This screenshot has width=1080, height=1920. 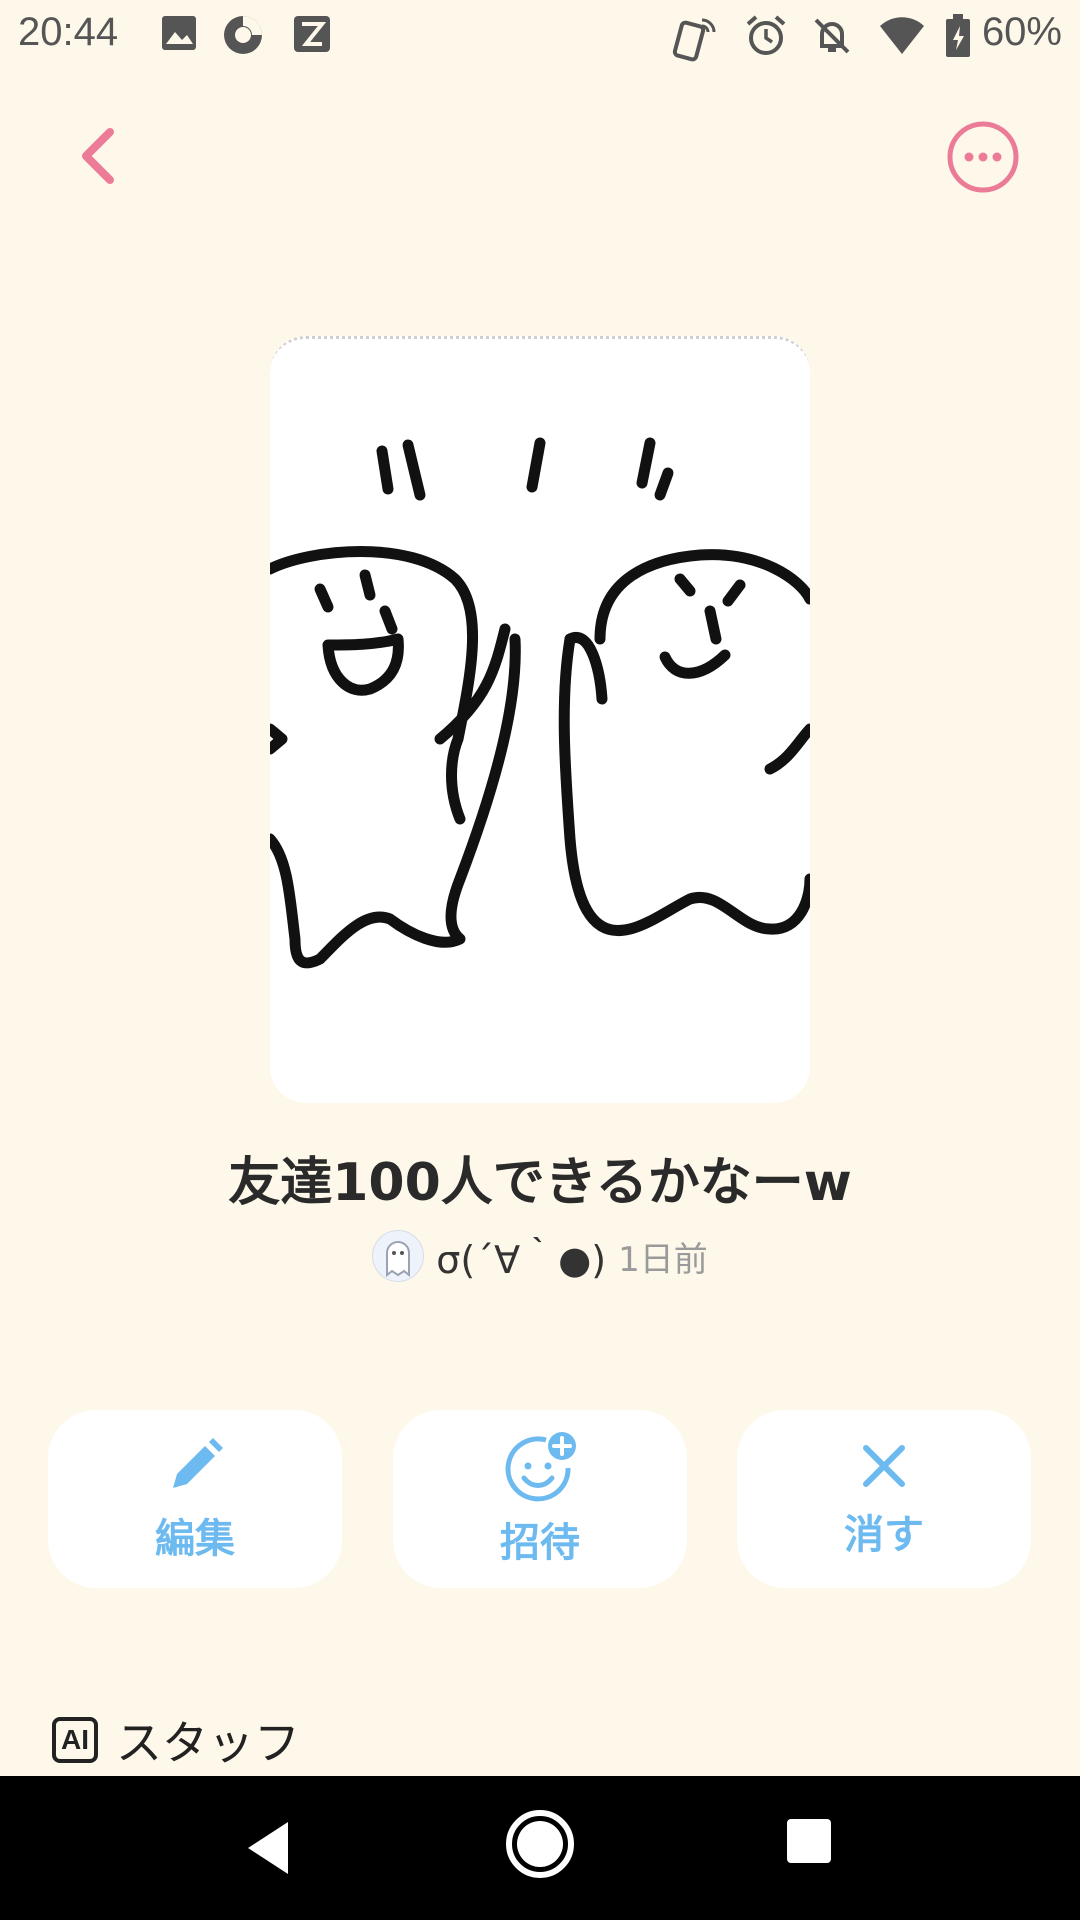 What do you see at coordinates (540, 703) in the screenshot?
I see `two-ghosts-illustration` at bounding box center [540, 703].